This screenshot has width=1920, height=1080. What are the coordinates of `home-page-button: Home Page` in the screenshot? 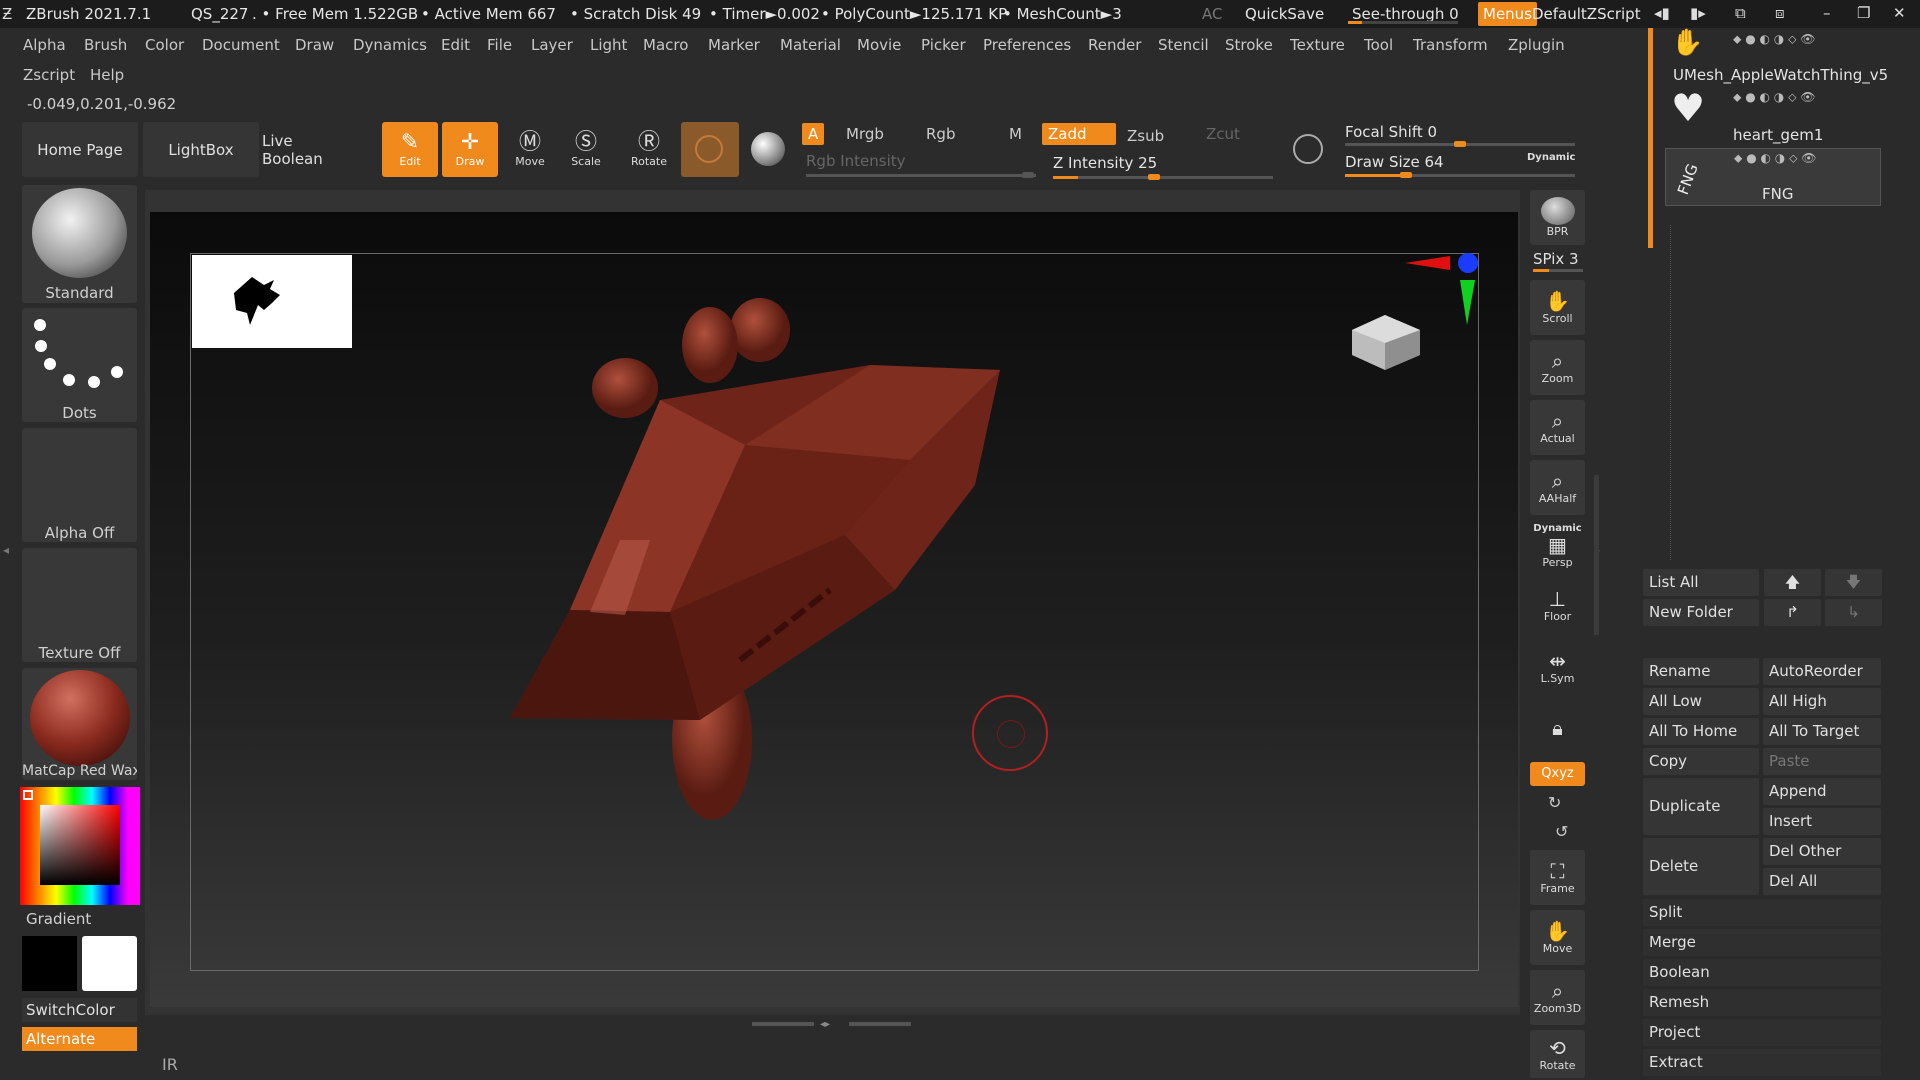 It's located at (80, 149).